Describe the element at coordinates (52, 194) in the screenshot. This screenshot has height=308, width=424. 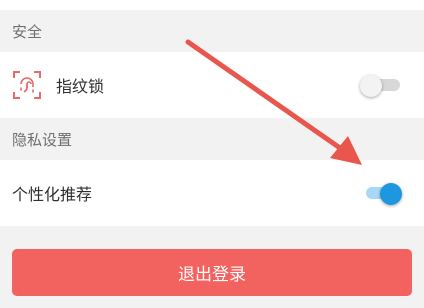
I see `personalized-recommendation-label: 个性化推荐` at that location.